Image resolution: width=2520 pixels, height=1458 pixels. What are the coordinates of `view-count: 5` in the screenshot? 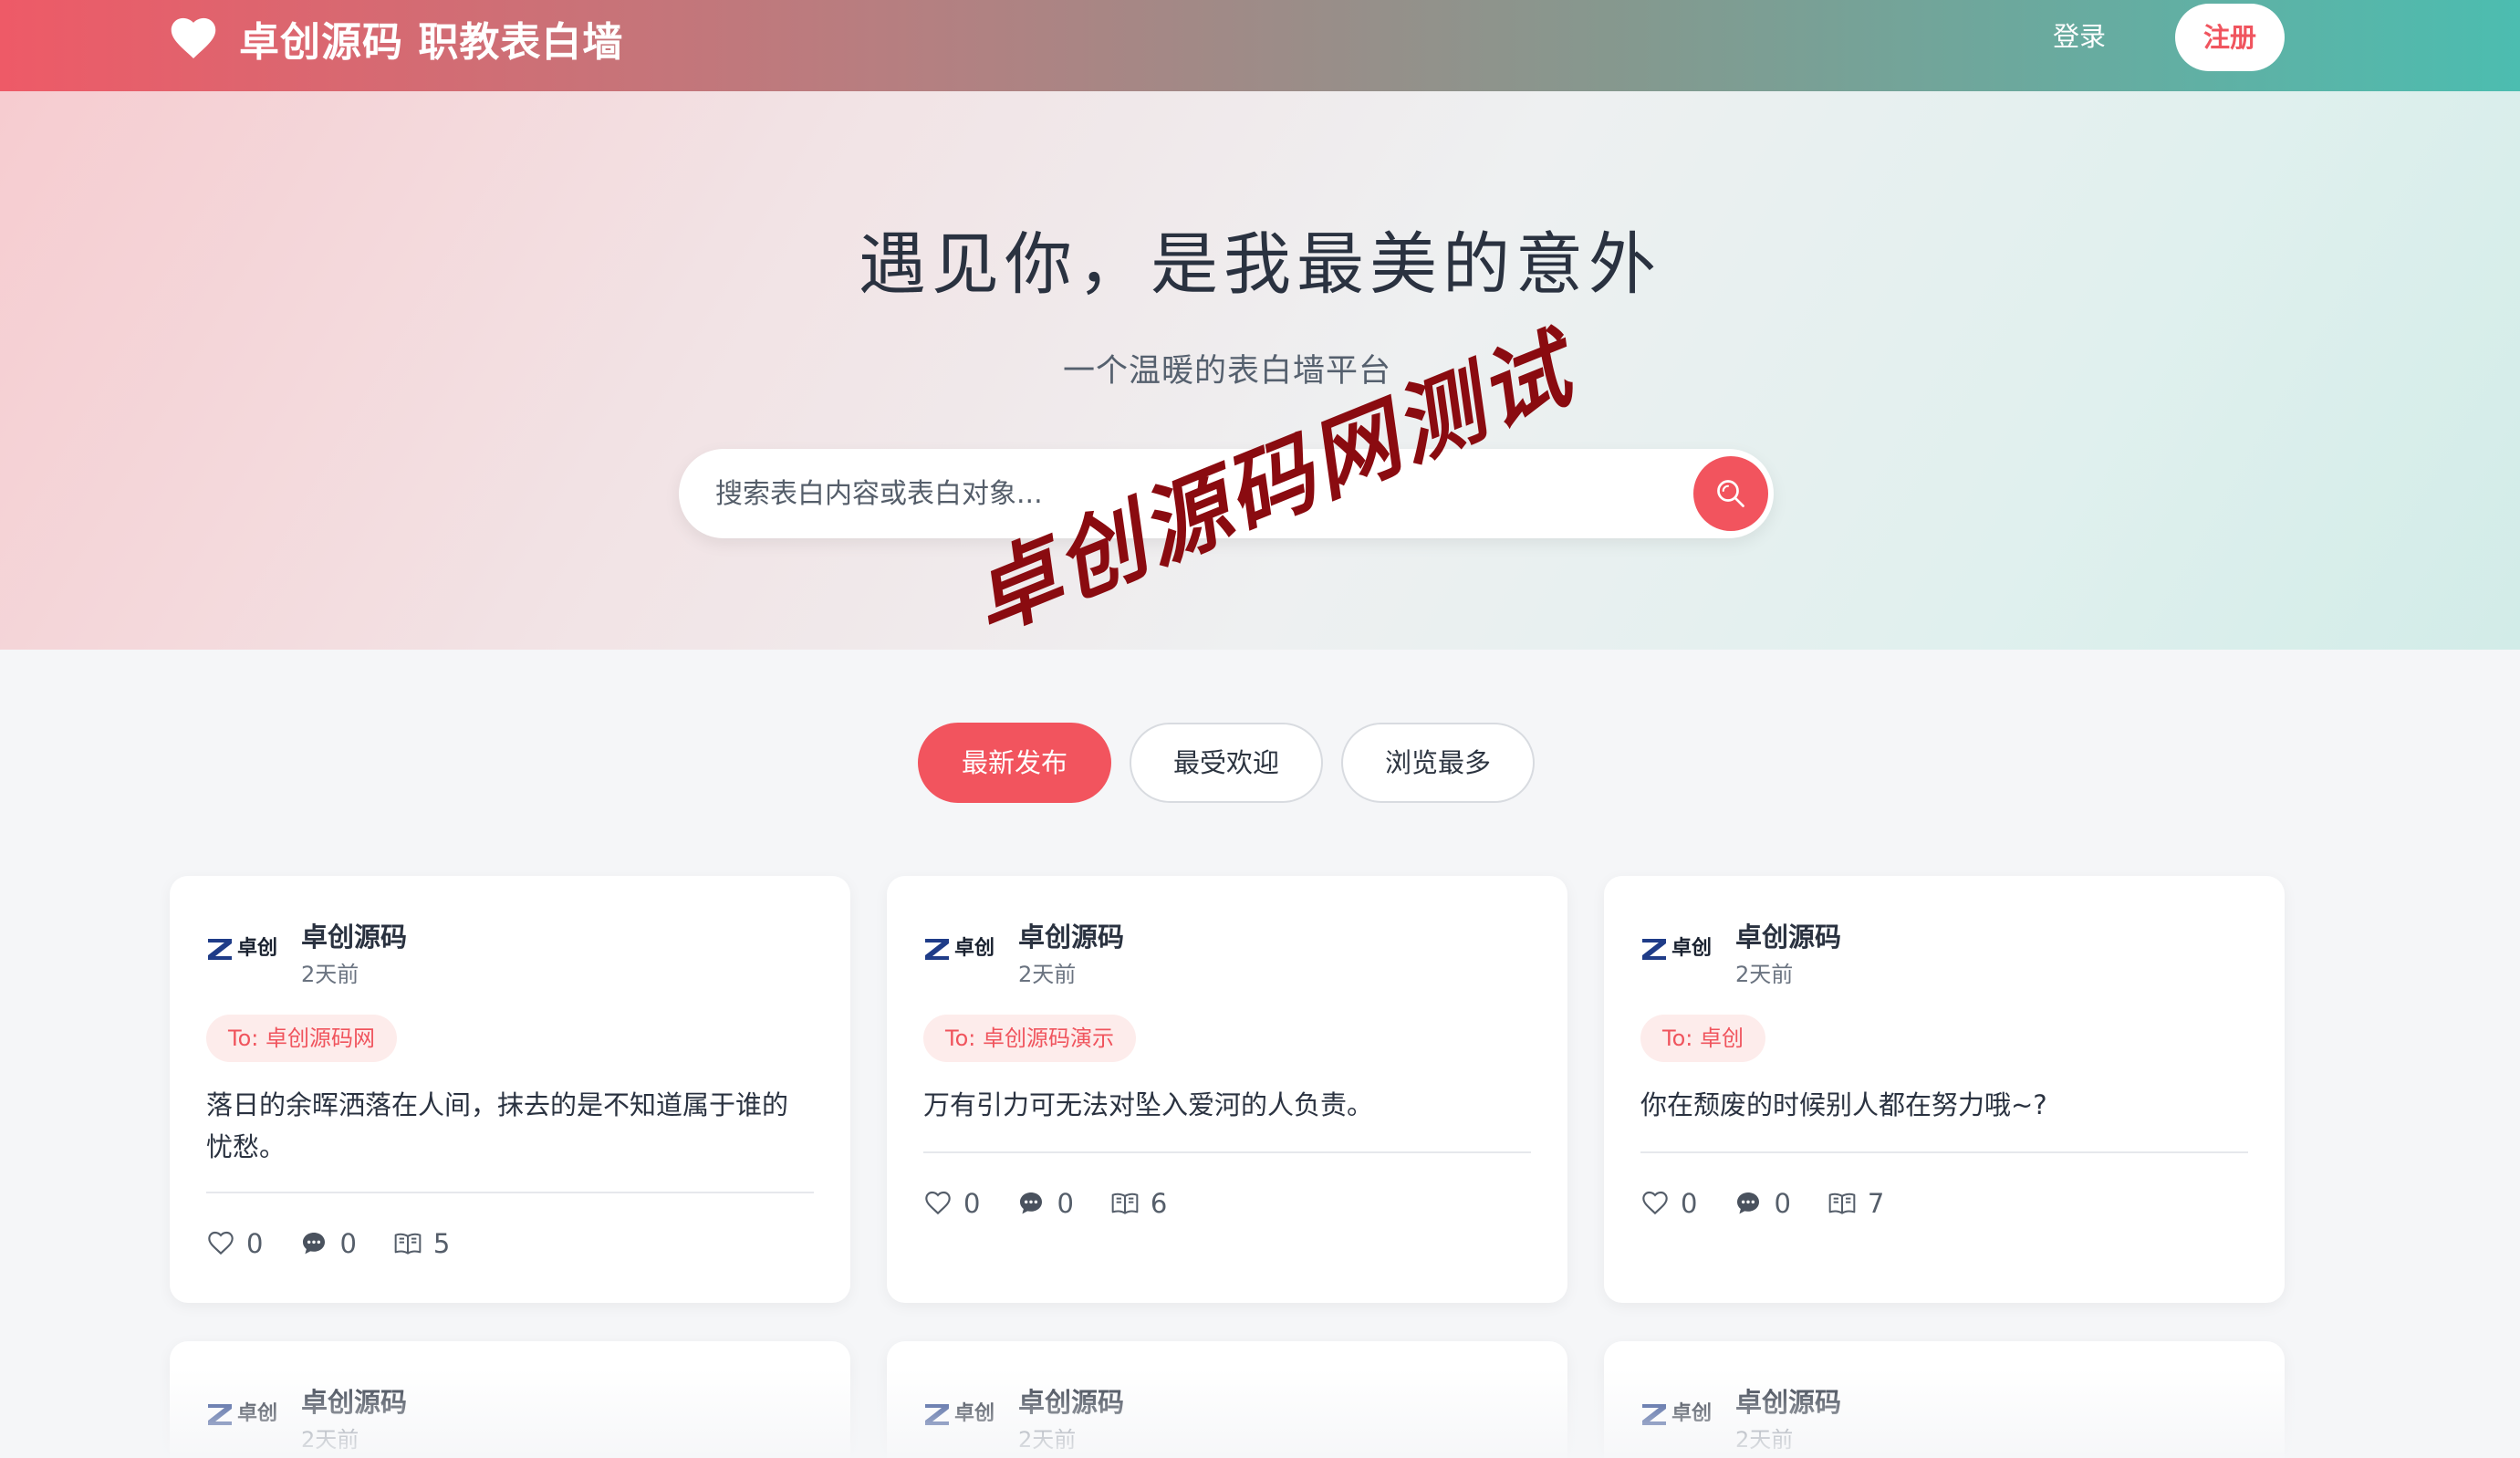 It's located at (442, 1244).